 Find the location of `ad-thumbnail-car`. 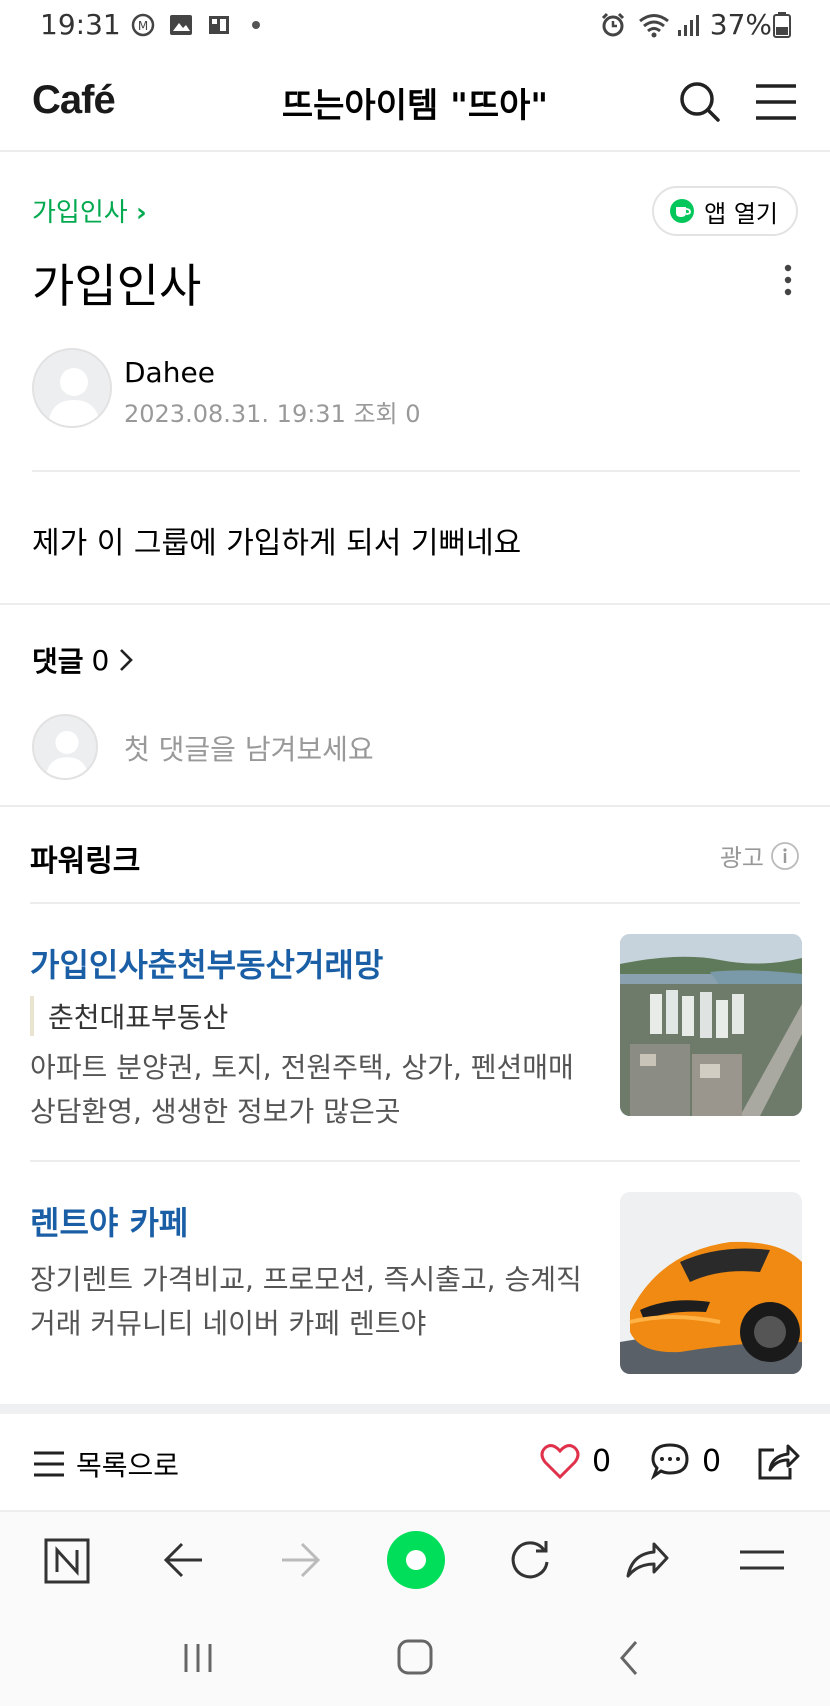

ad-thumbnail-car is located at coordinates (711, 1283).